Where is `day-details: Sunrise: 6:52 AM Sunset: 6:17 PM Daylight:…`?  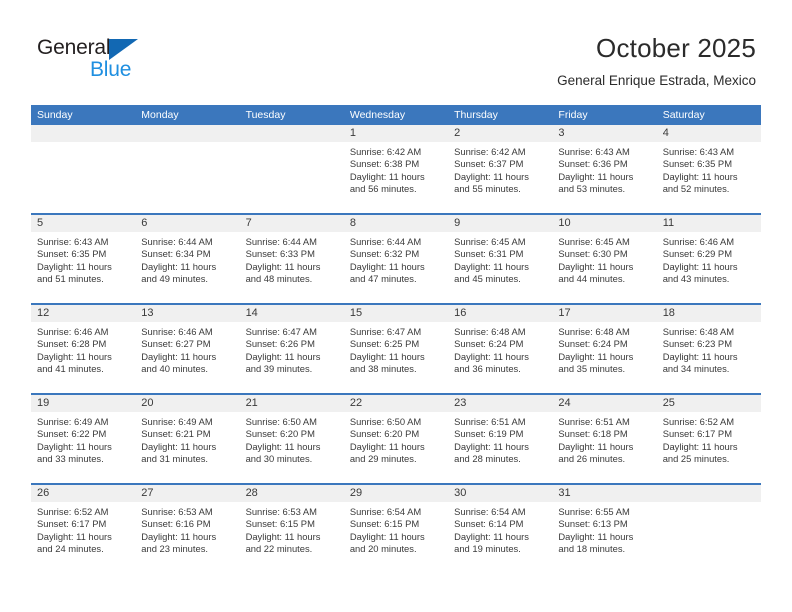
day-details: Sunrise: 6:52 AM Sunset: 6:17 PM Daylight:… is located at coordinates (83, 529).